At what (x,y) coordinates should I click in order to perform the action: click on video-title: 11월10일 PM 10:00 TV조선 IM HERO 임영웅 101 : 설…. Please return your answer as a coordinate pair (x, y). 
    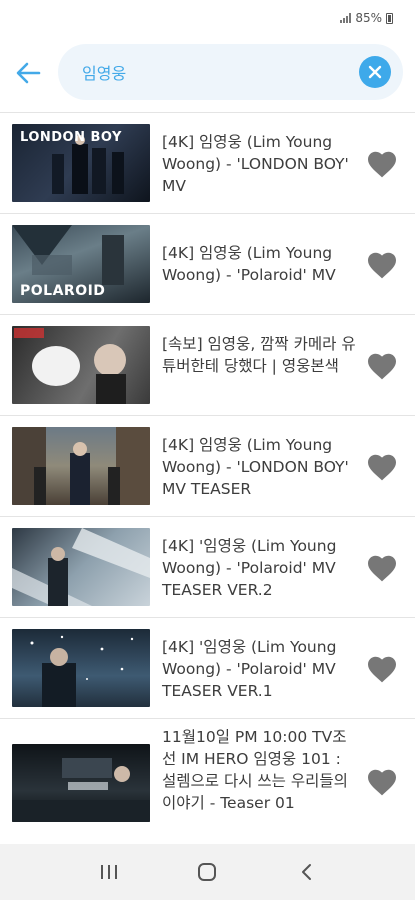
    Looking at the image, I should click on (255, 770).